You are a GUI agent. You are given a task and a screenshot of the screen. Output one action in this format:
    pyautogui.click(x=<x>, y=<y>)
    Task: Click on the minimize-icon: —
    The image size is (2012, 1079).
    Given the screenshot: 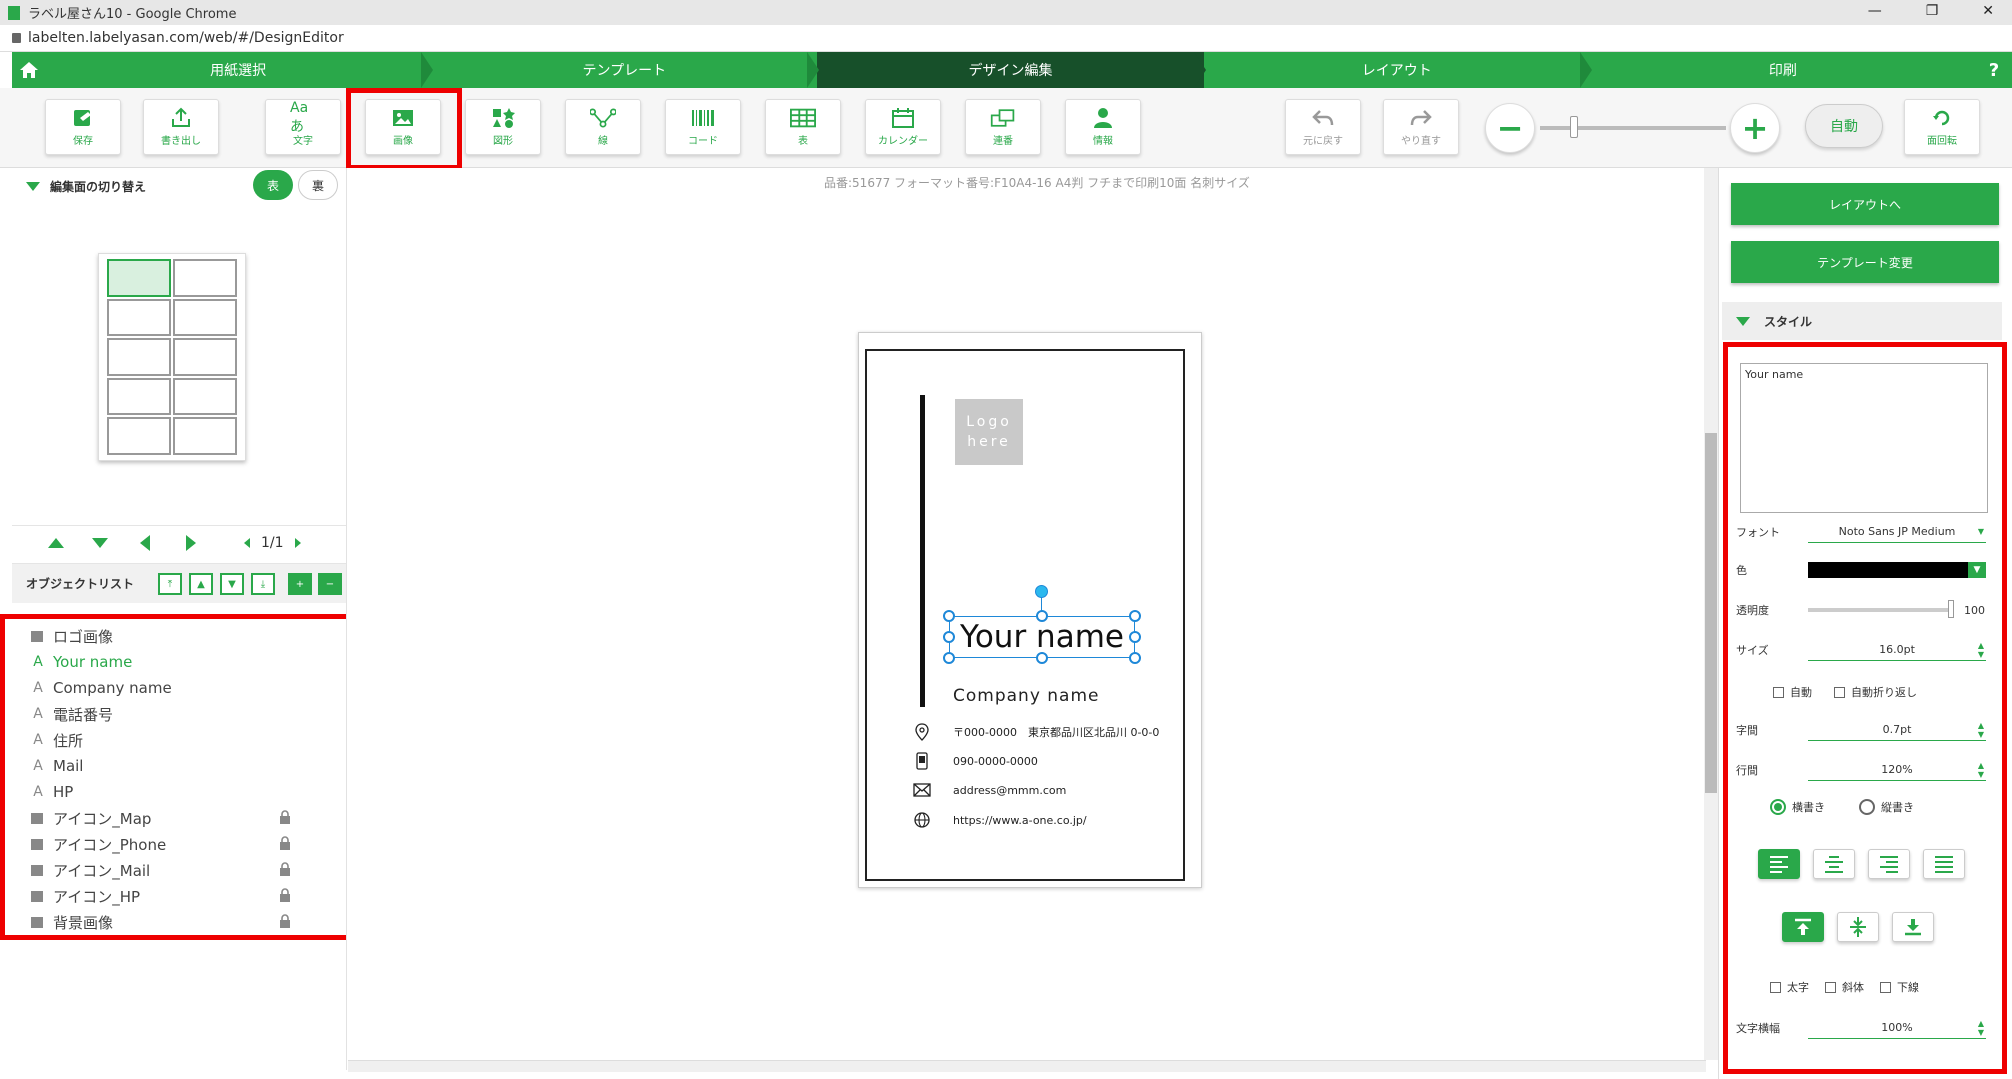 What is the action you would take?
    pyautogui.click(x=1875, y=11)
    